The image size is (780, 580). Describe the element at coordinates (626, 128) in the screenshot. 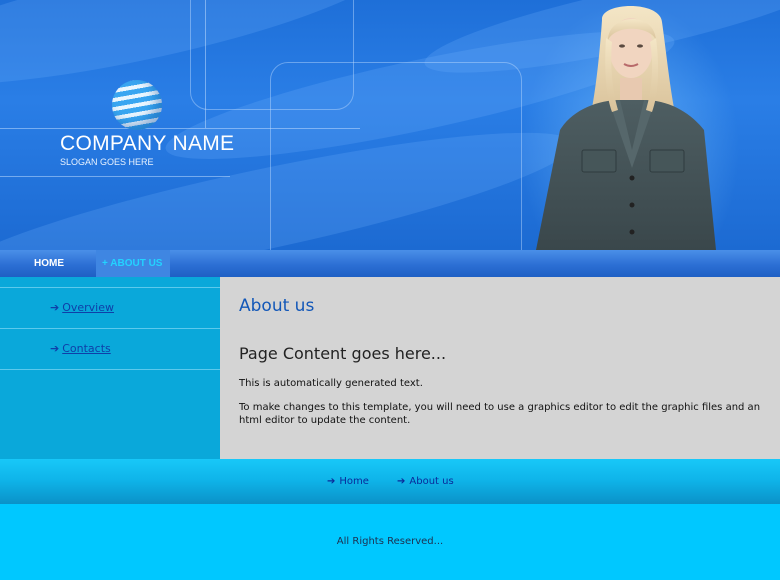

I see `woman-photo-illustration` at that location.